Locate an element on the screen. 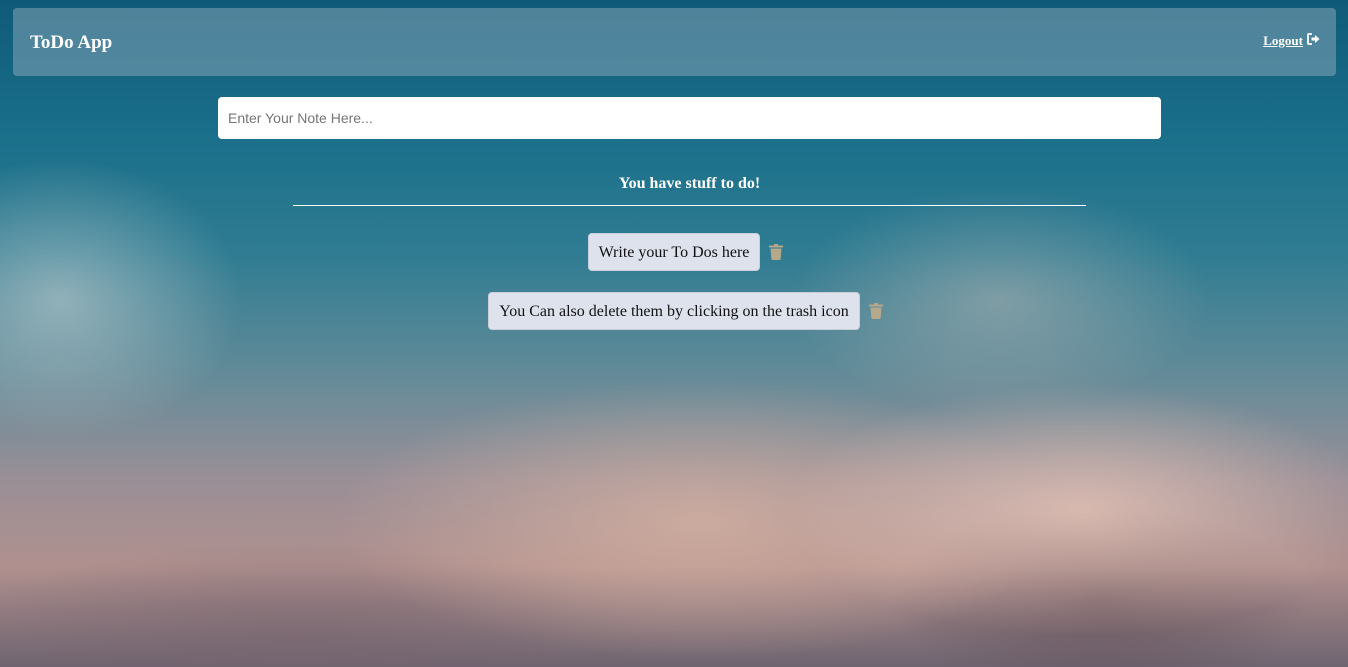  divider is located at coordinates (689, 205).